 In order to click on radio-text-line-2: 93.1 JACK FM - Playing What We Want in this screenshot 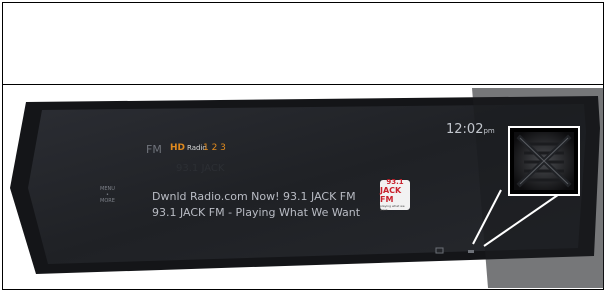, I will do `click(256, 212)`.